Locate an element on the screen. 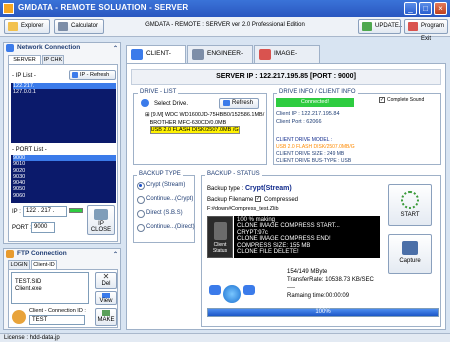 The height and width of the screenshot is (342, 450). backup-filename-label: Backup Filename : is located at coordinates (232, 200).